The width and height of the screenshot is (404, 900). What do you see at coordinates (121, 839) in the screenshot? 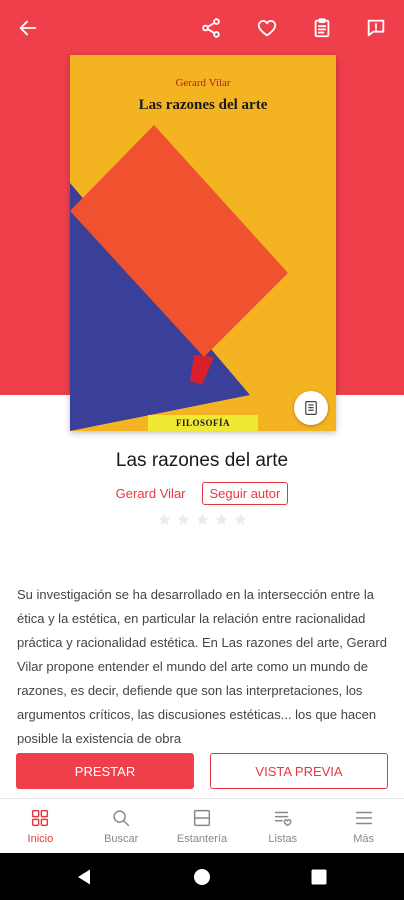
I see `nav-label: Buscar` at bounding box center [121, 839].